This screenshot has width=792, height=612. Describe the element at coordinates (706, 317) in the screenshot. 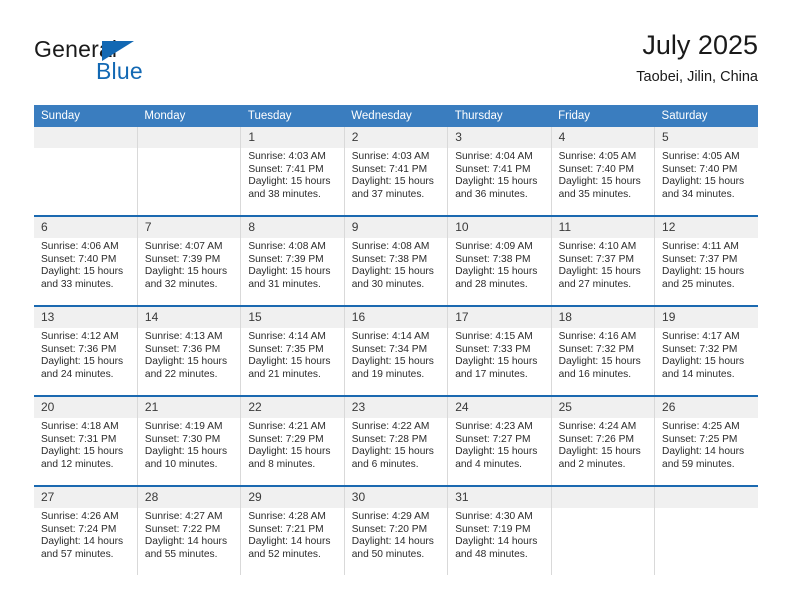

I see `day-number: 19` at that location.